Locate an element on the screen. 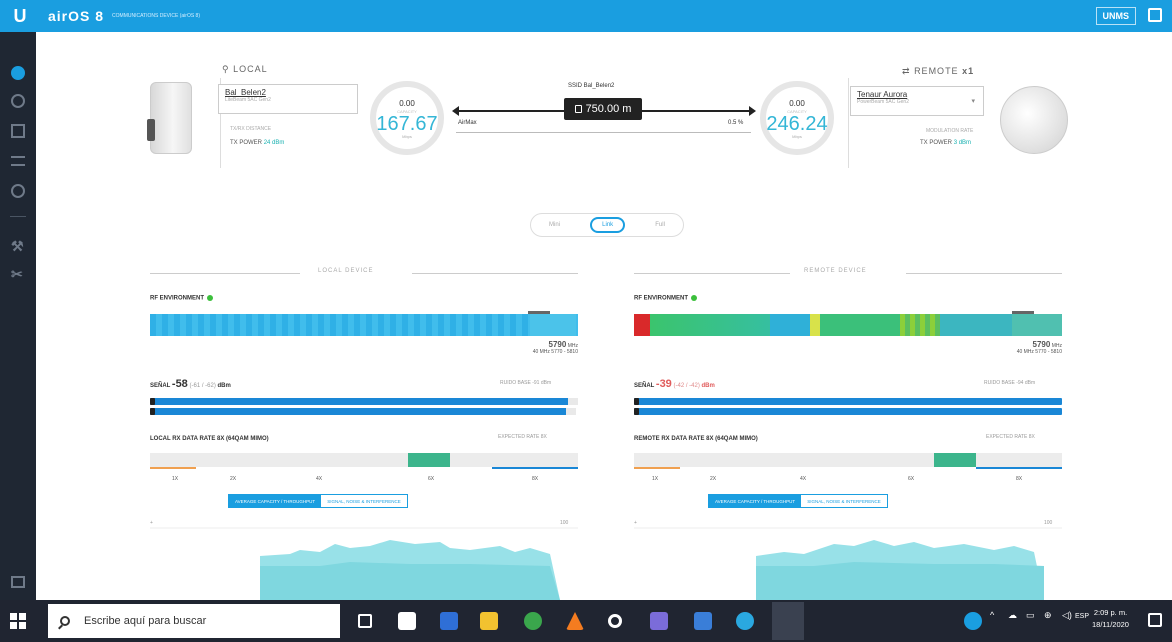  network-tray-icon: ⊕ is located at coordinates (1048, 615).